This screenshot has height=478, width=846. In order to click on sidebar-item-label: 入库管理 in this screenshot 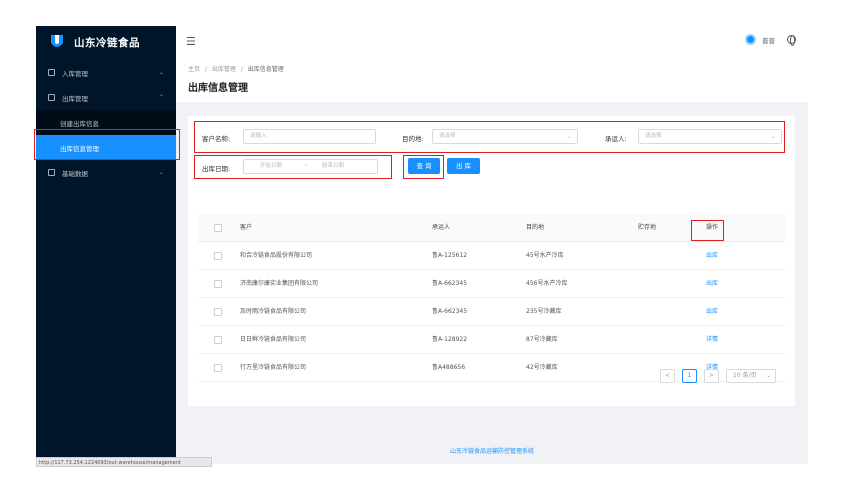, I will do `click(75, 73)`.